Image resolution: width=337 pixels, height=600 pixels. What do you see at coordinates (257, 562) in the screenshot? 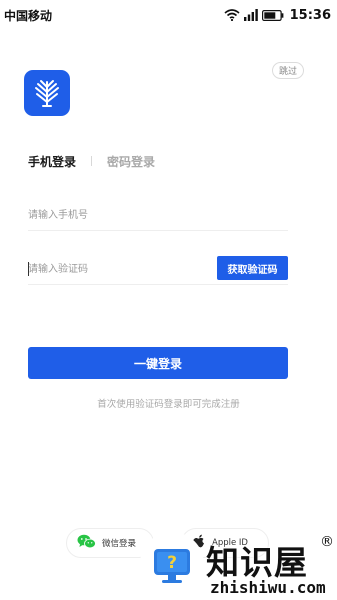
I see `watermark-title: 知识屋` at bounding box center [257, 562].